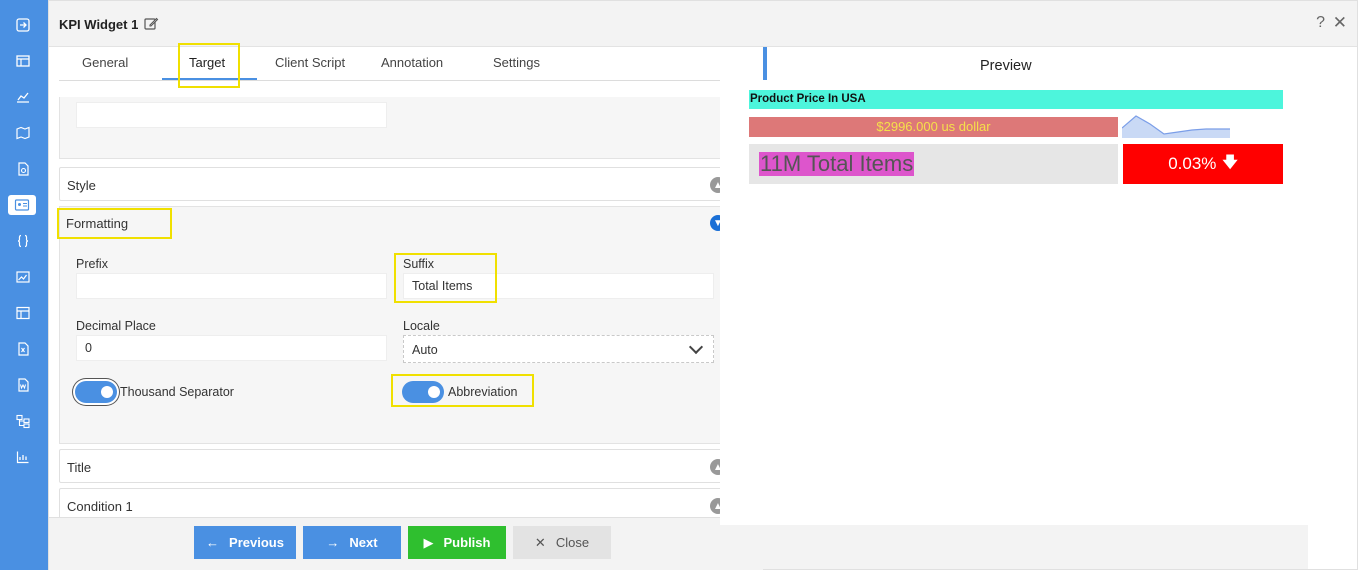 Image resolution: width=1358 pixels, height=570 pixels. Describe the element at coordinates (105, 62) in the screenshot. I see `tab-general: General` at that location.